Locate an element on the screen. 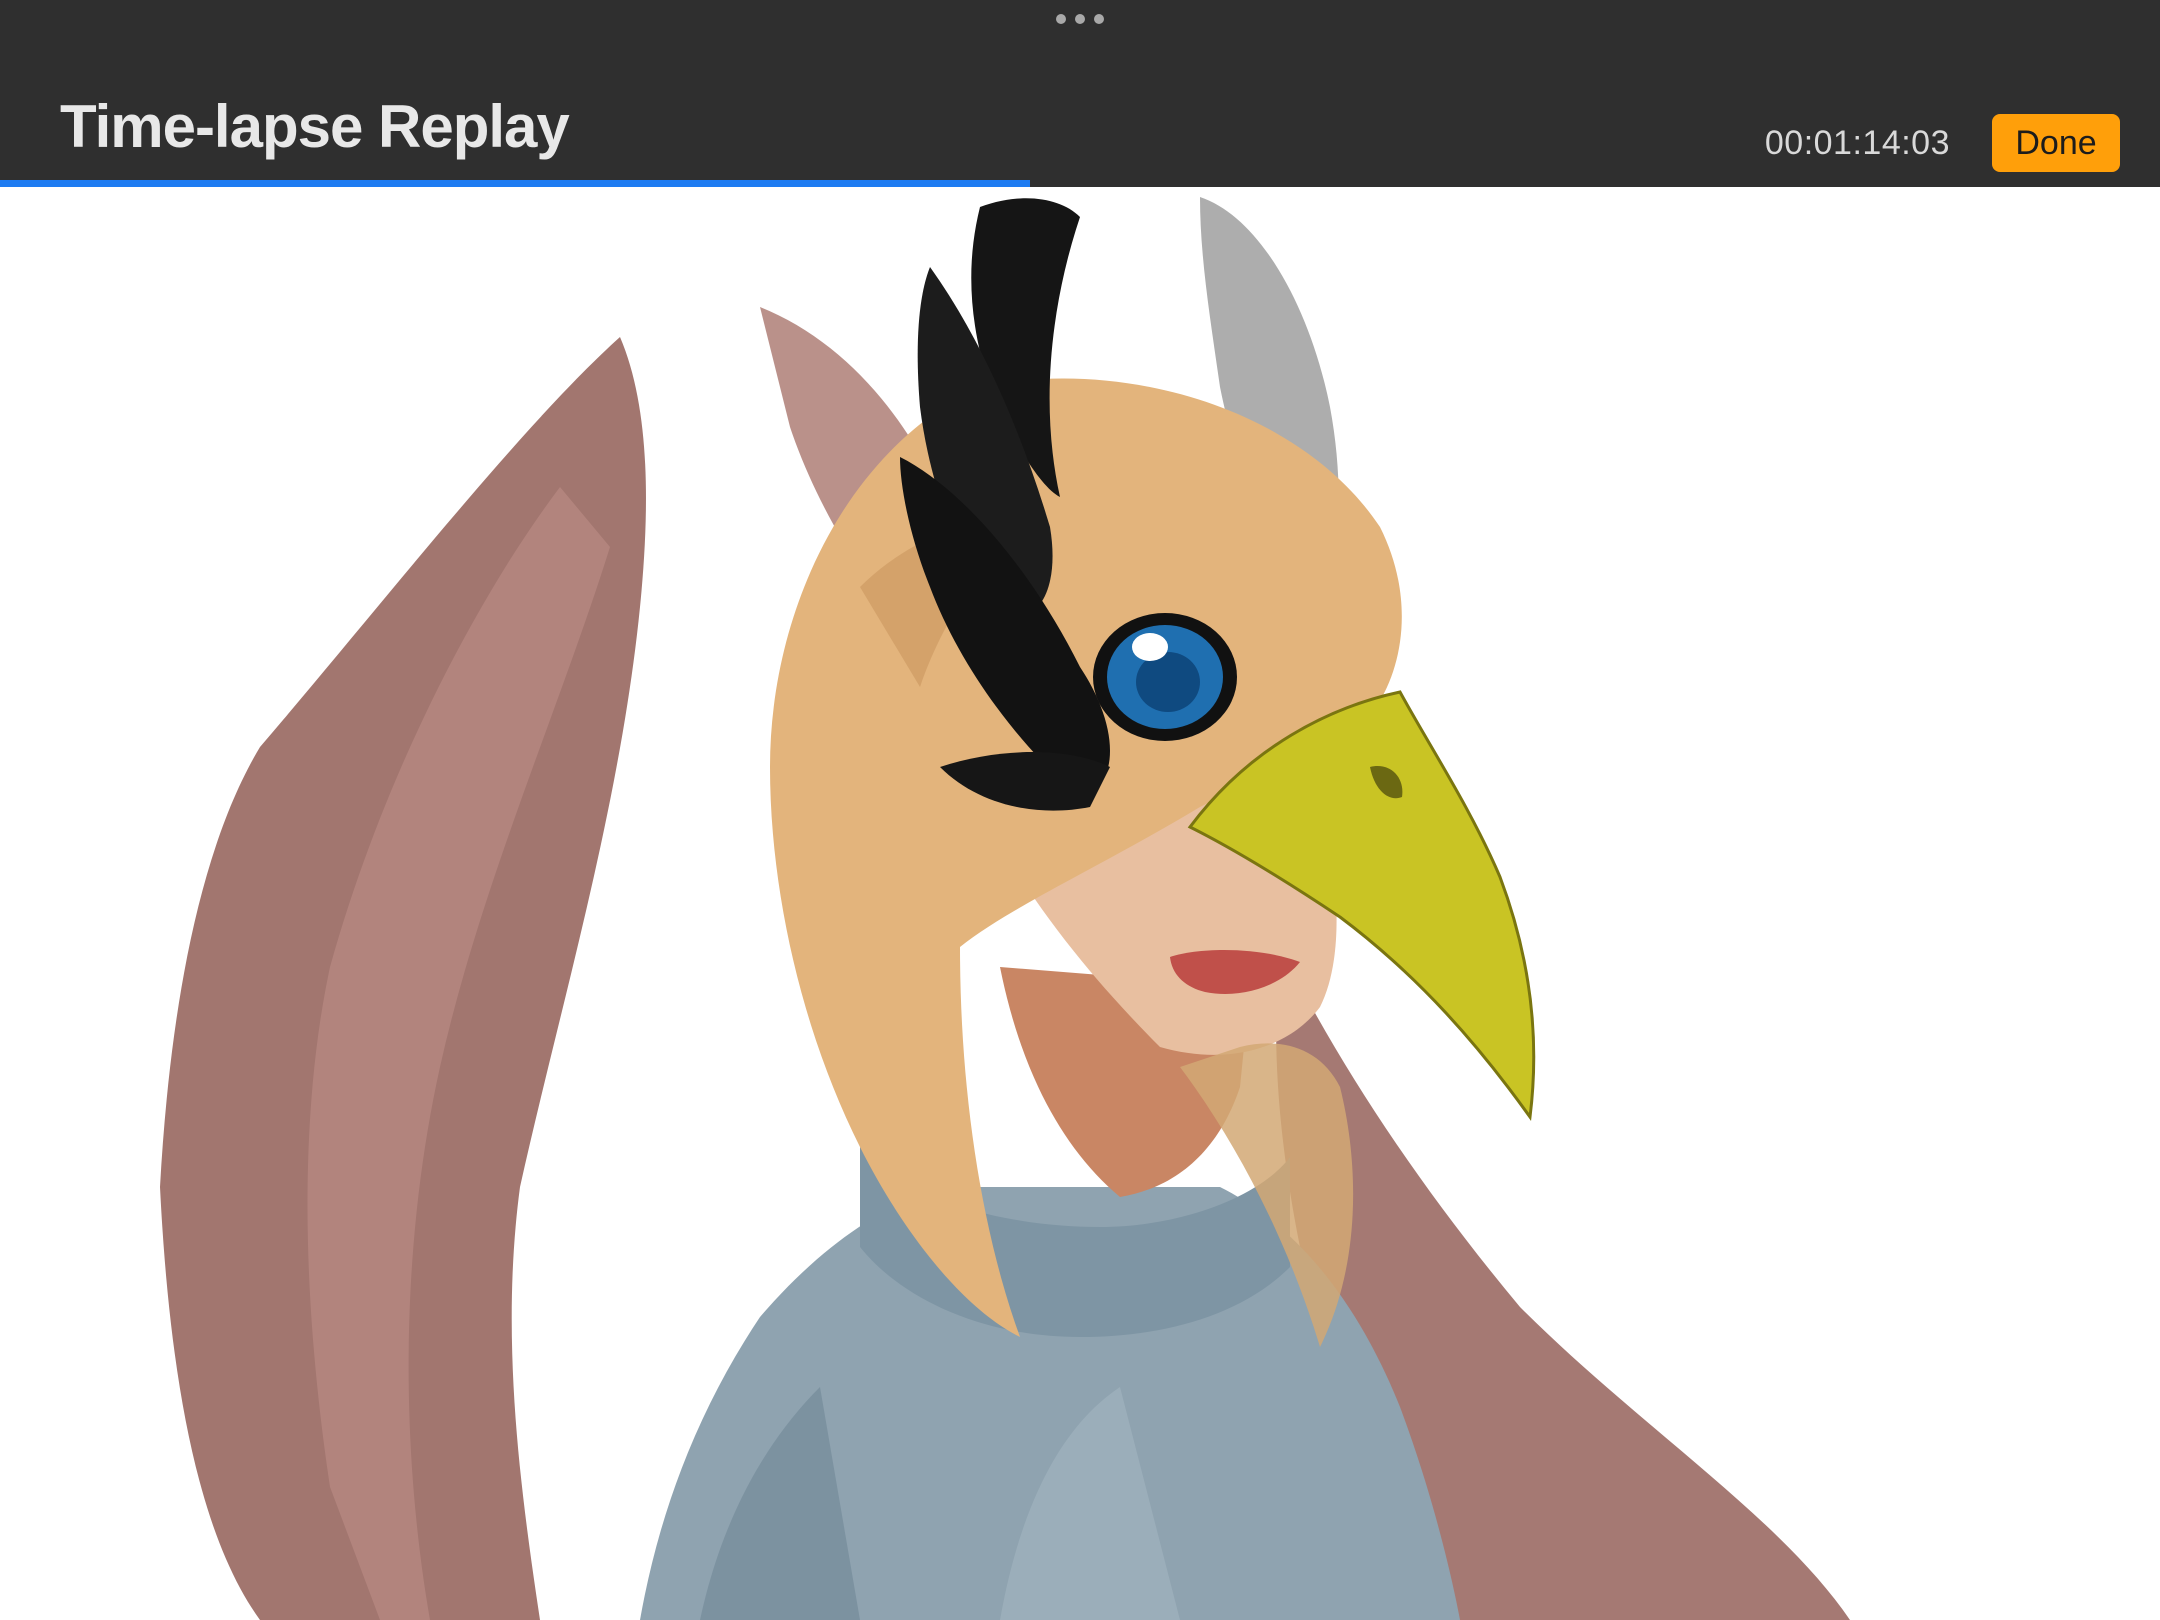  replay-progress-fill is located at coordinates (515, 183).